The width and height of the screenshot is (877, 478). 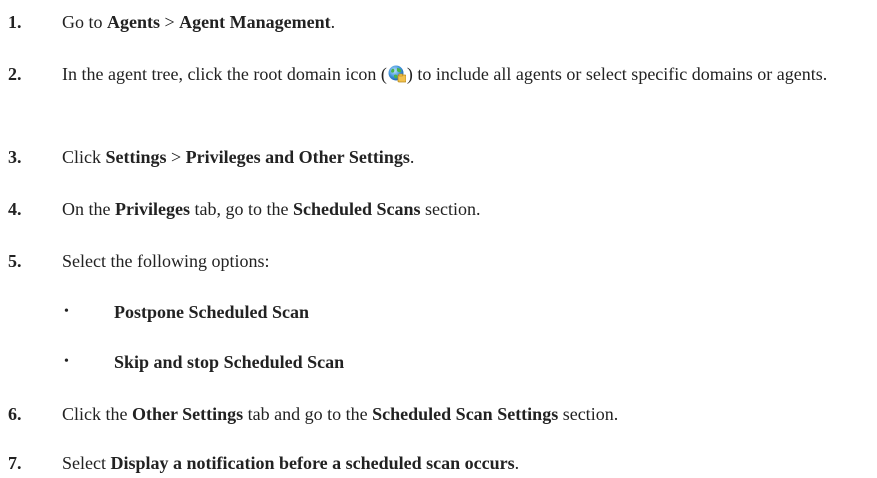 What do you see at coordinates (152, 209) in the screenshot?
I see `ui-tab-privileges: Privileges` at bounding box center [152, 209].